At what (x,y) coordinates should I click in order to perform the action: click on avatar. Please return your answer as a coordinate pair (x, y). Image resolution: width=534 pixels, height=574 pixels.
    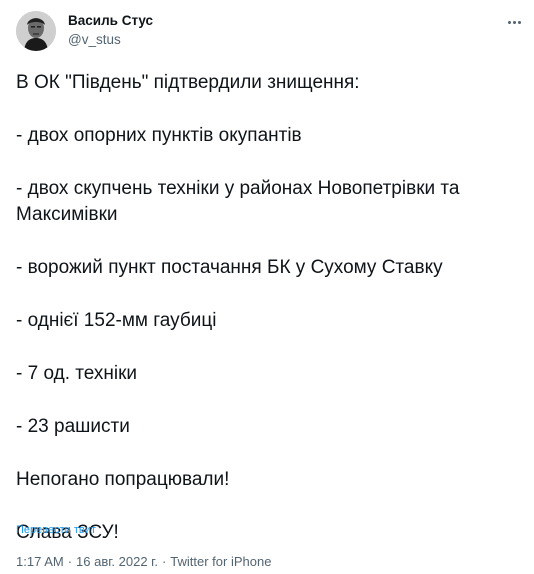
    Looking at the image, I should click on (36, 31).